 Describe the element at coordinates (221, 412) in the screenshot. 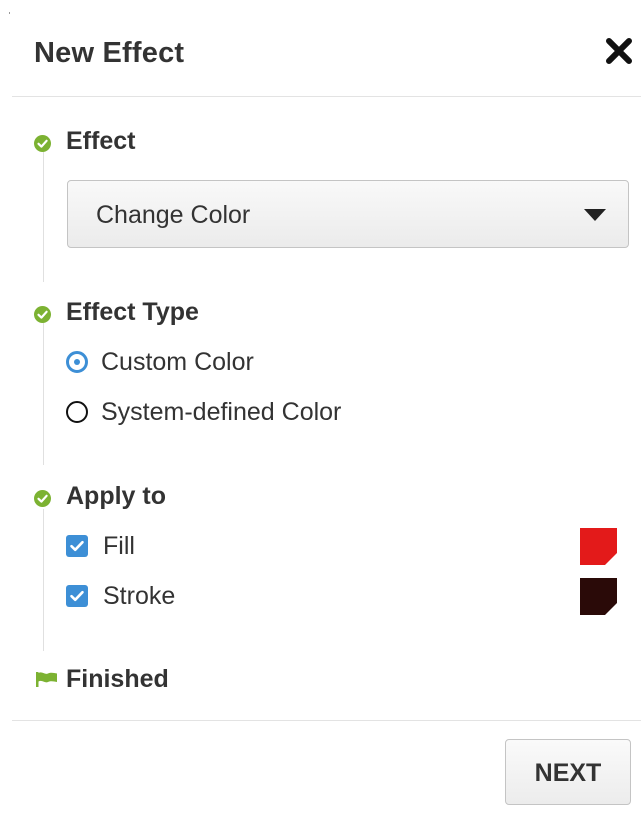

I see `radio-label-system-defined-color: System-defined Color` at that location.